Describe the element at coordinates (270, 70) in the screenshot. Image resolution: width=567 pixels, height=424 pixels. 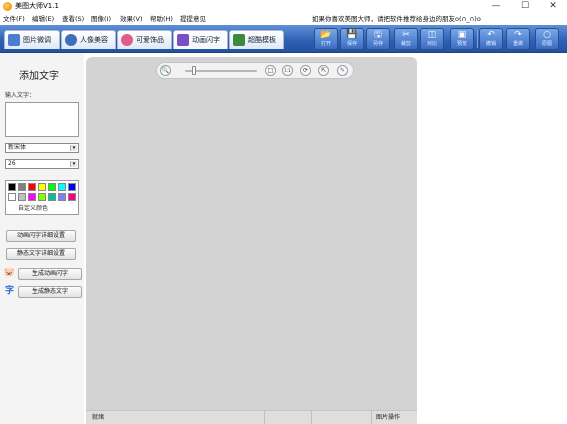
I see `fit-window-icon: □` at that location.